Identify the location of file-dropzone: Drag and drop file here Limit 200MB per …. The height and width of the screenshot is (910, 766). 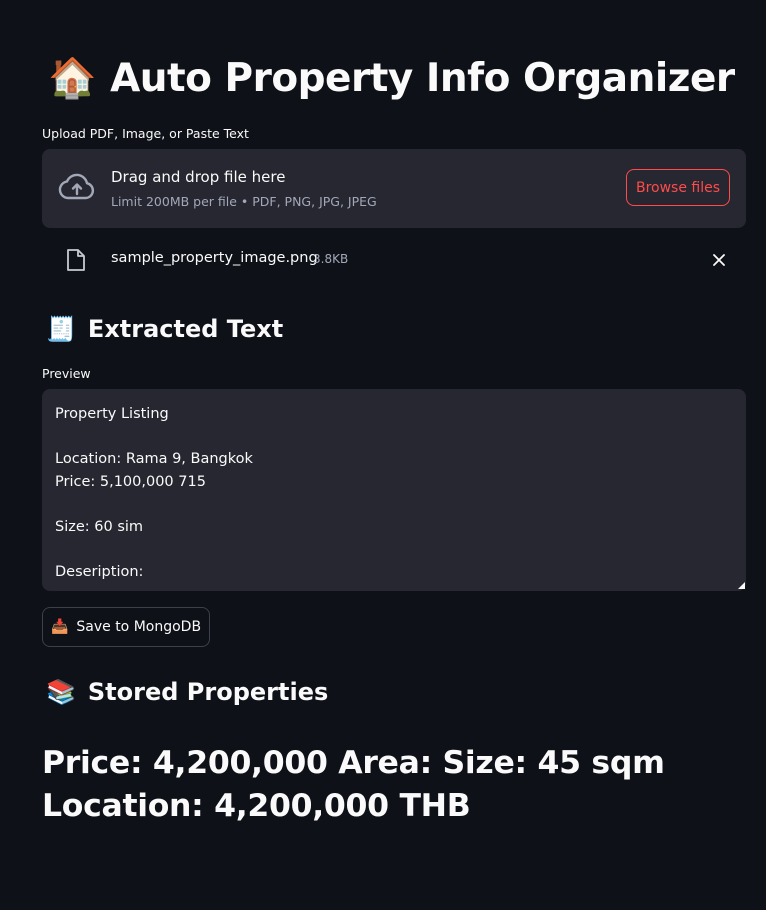
(394, 188).